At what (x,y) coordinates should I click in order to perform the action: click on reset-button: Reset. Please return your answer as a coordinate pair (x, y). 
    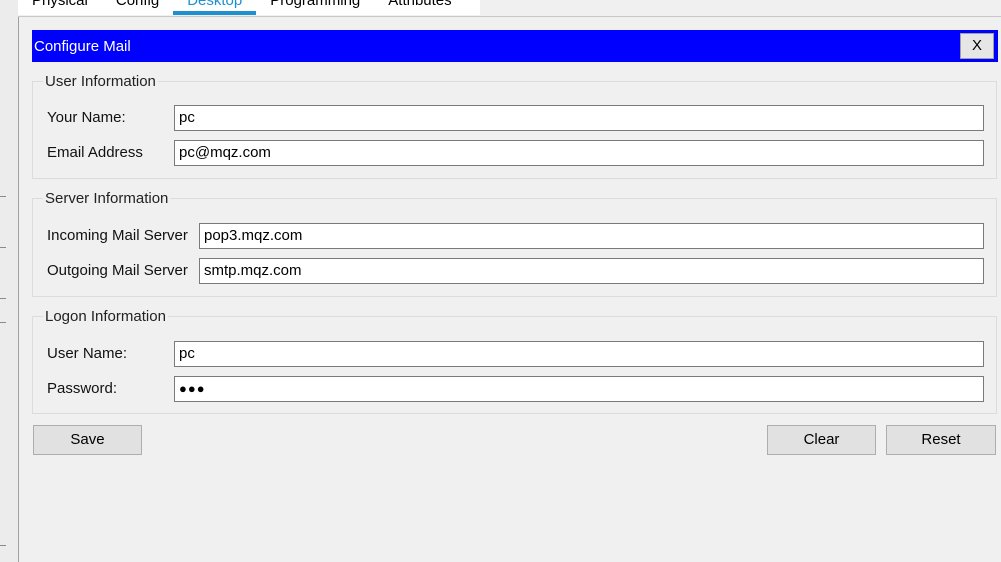
    Looking at the image, I should click on (941, 440).